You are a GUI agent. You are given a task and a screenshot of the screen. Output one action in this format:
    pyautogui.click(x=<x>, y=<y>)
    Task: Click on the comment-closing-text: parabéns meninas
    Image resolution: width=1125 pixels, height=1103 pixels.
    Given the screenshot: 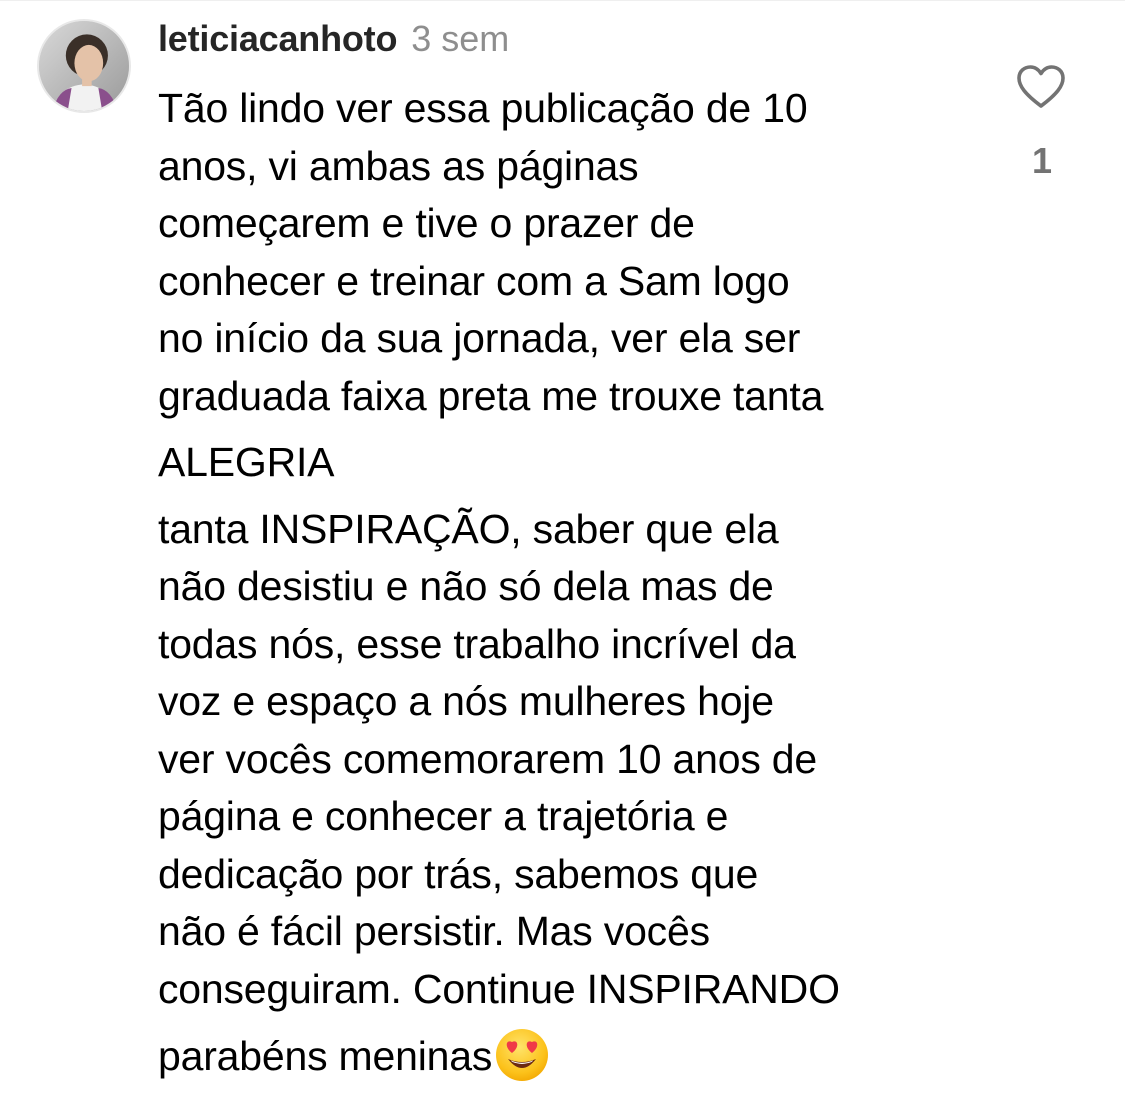 What is the action you would take?
    pyautogui.click(x=325, y=1056)
    